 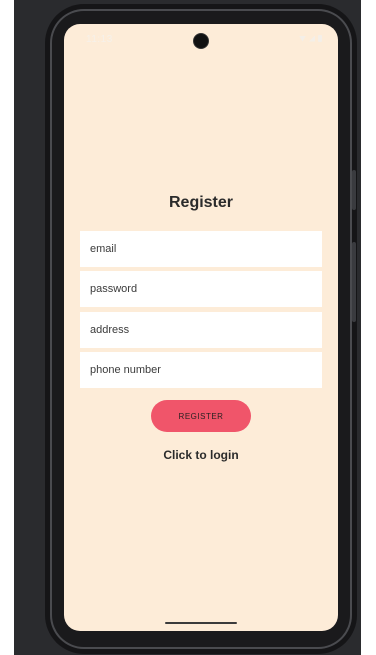 What do you see at coordinates (302, 38) in the screenshot?
I see `wifi-icon` at bounding box center [302, 38].